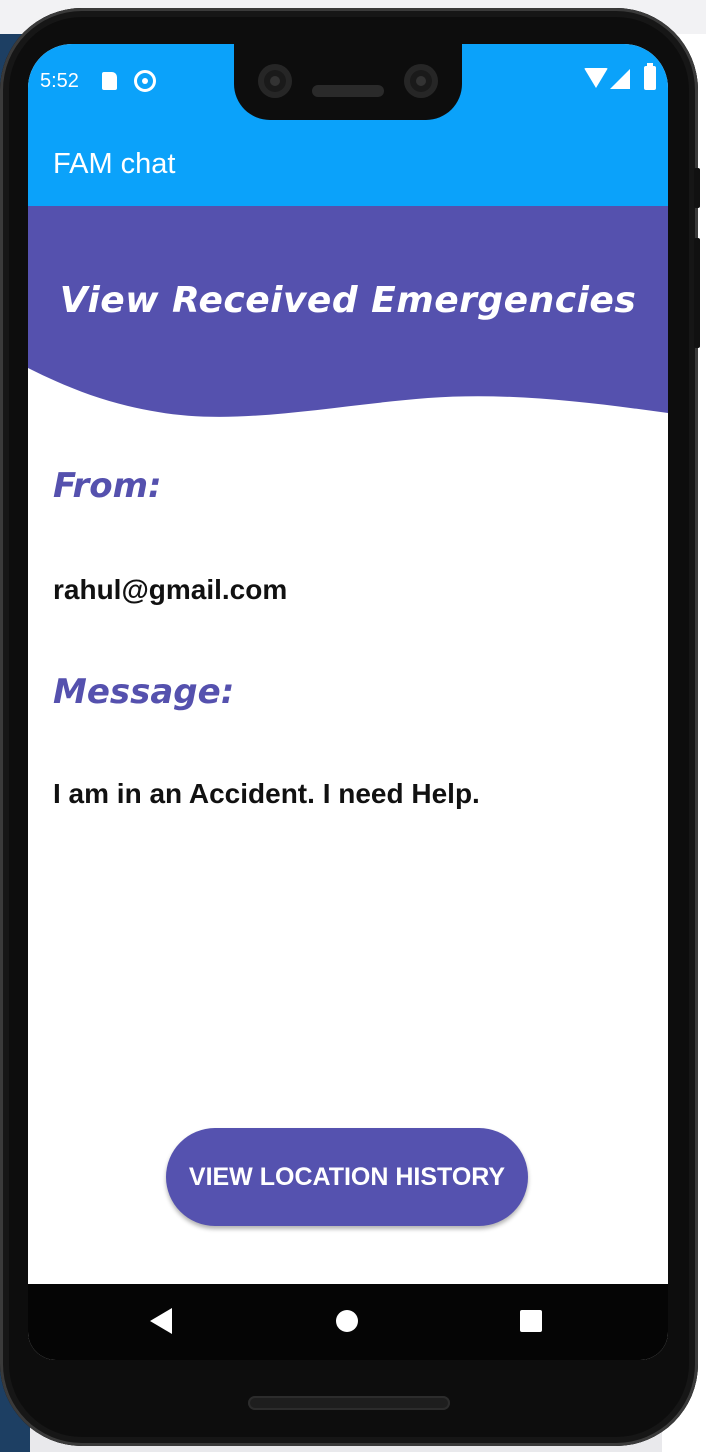  Describe the element at coordinates (348, 300) in the screenshot. I see `page-title: View Received Emergencies` at that location.